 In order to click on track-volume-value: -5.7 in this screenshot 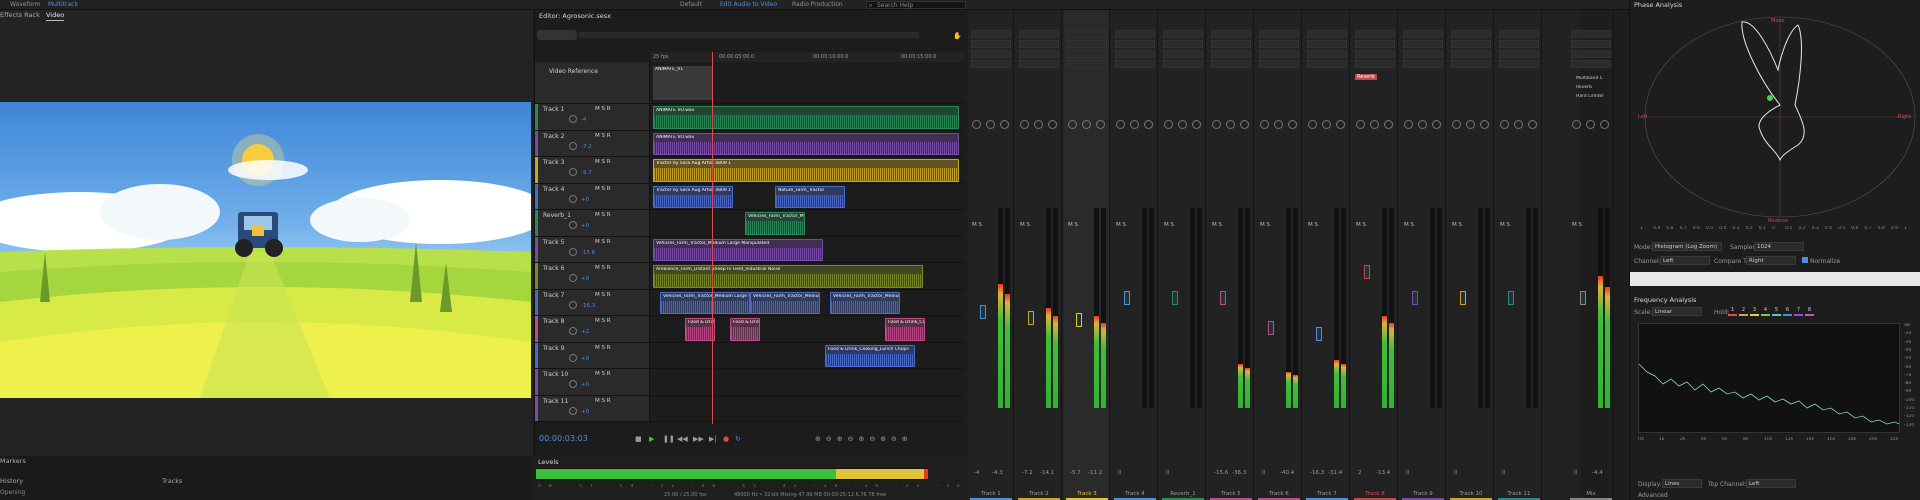, I will do `click(586, 173)`.